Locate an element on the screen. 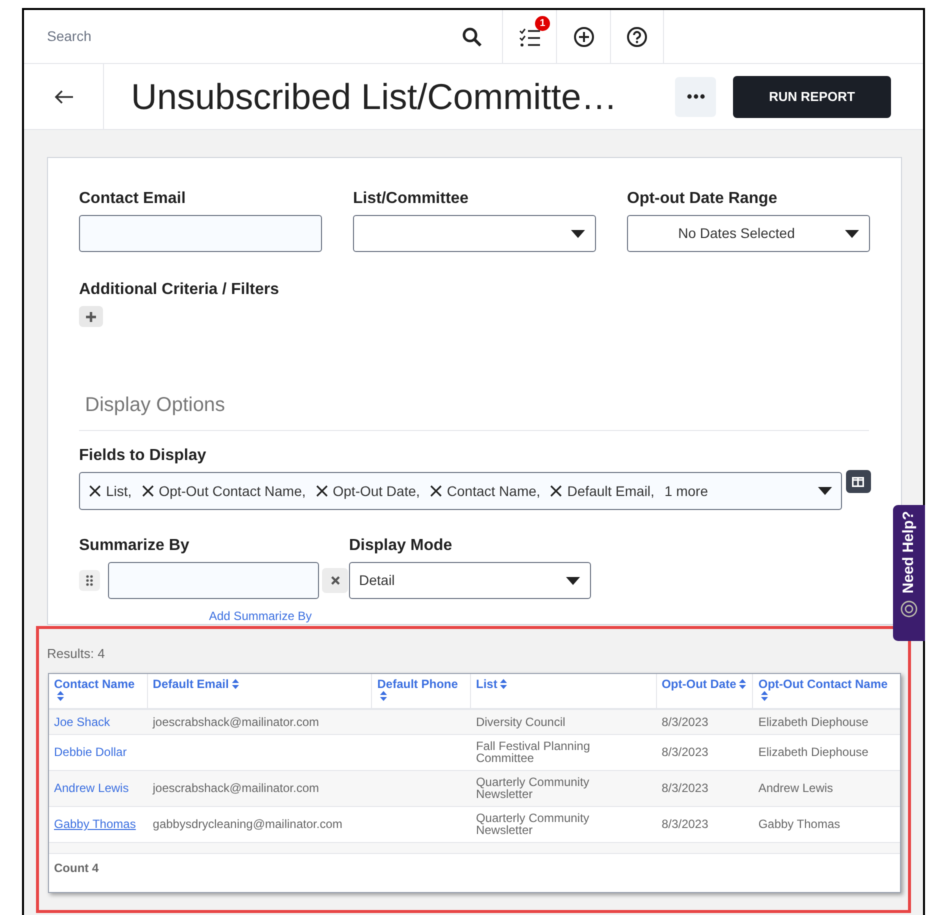 This screenshot has height=915, width=931. section-heading: Display Options is located at coordinates (474, 410).